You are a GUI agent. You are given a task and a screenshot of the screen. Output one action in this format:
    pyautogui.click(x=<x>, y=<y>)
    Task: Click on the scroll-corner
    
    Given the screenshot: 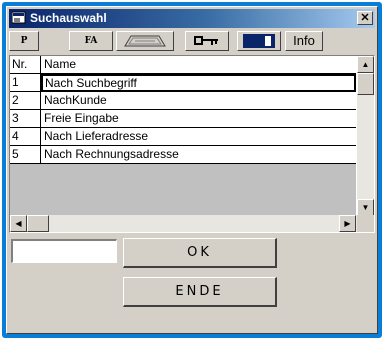 What is the action you would take?
    pyautogui.click(x=365, y=223)
    